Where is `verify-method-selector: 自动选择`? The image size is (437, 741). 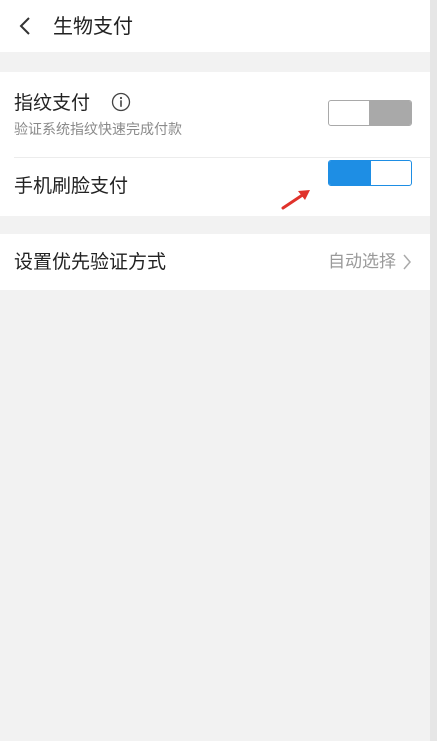 verify-method-selector: 自动选择 is located at coordinates (370, 262).